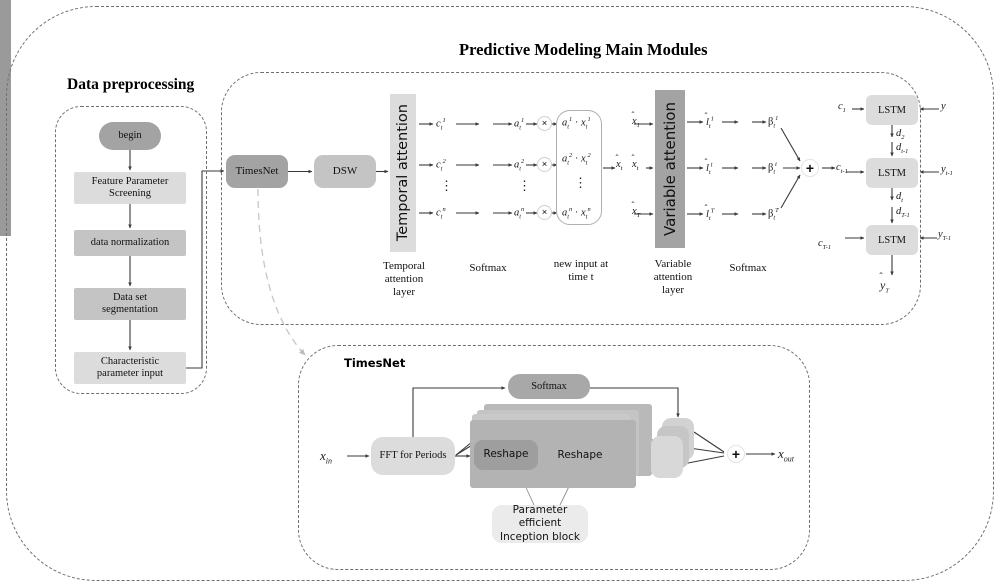 The image size is (1000, 587). I want to click on label-beta-T: βtT, so click(773, 214).